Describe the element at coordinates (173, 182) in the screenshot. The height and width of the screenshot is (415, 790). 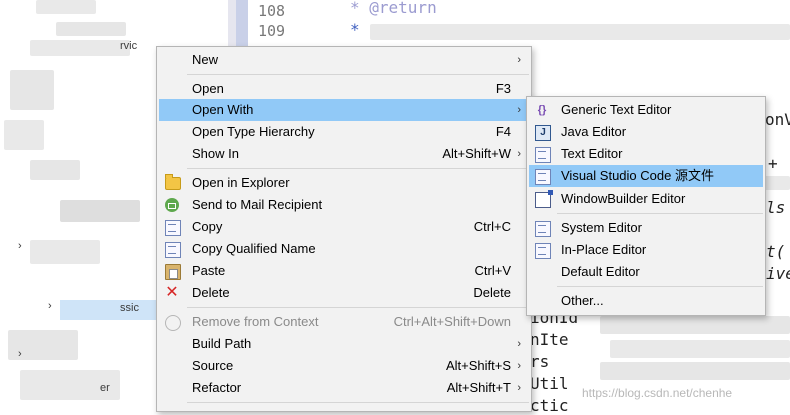
I see `folder-icon` at that location.